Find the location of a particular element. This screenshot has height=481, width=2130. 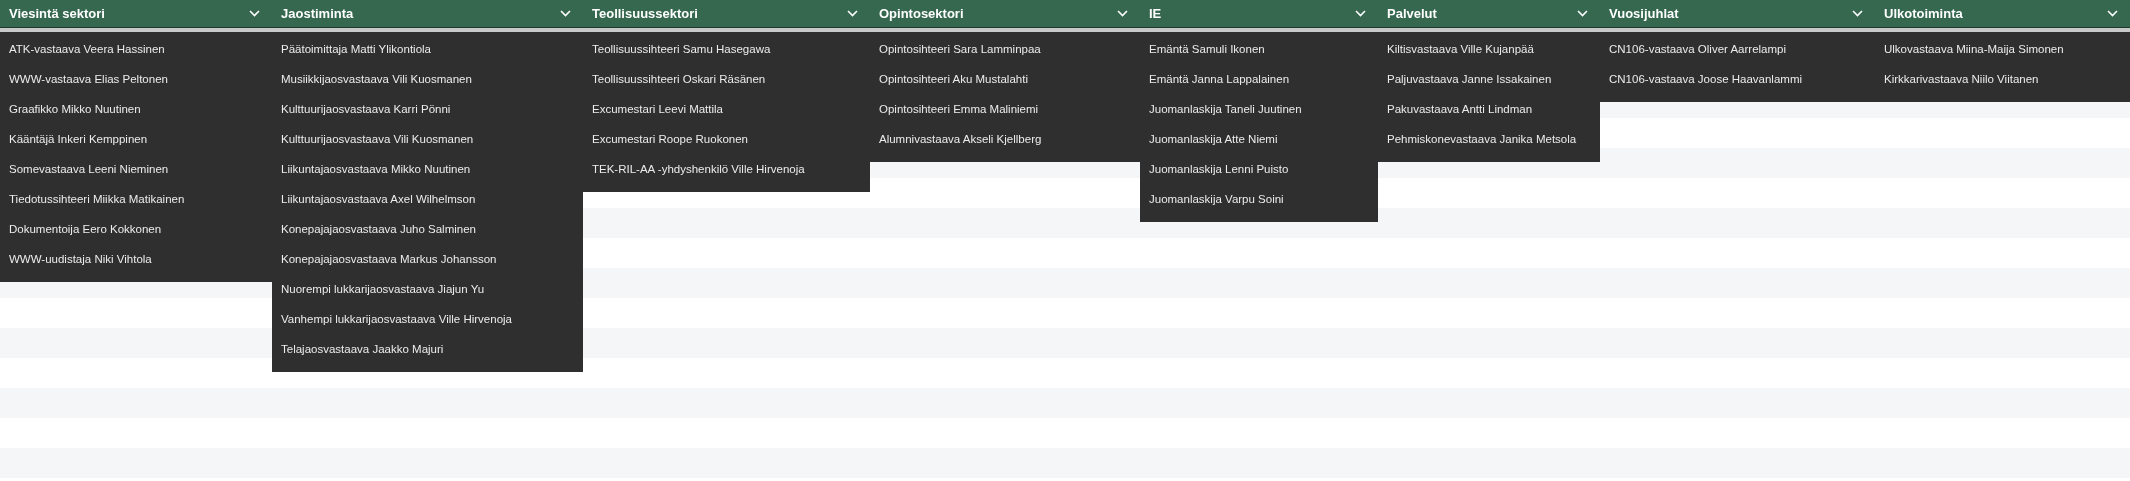

menu-item: Juomanlaskija Lenni Puisto is located at coordinates (1259, 169).